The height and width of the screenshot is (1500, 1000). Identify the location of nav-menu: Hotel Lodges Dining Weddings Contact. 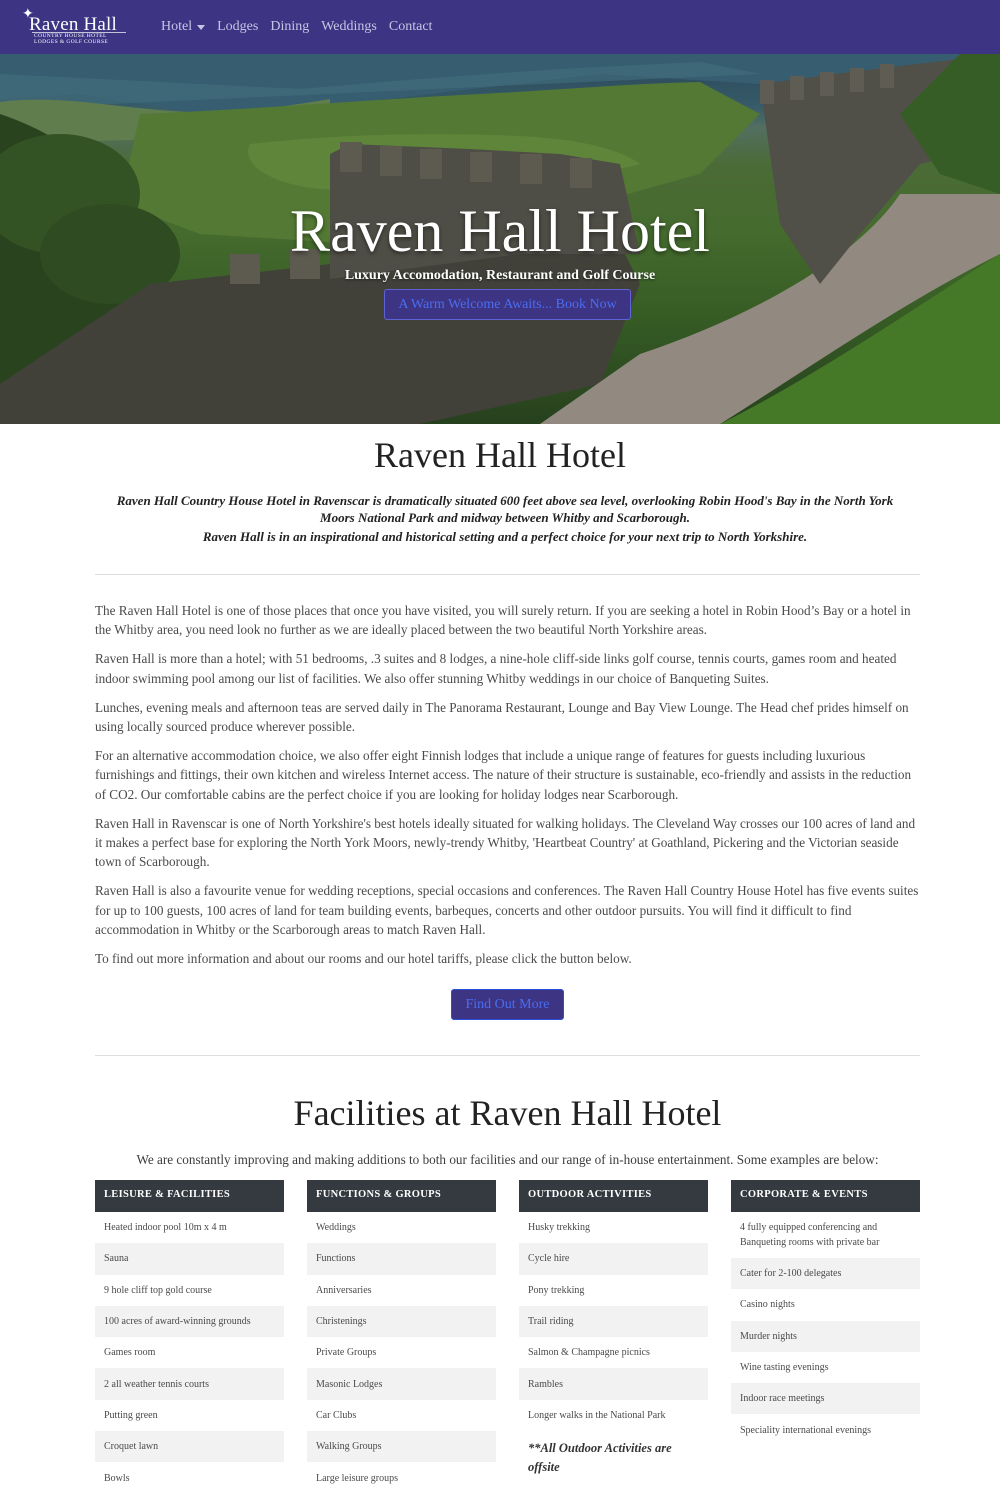
(302, 27).